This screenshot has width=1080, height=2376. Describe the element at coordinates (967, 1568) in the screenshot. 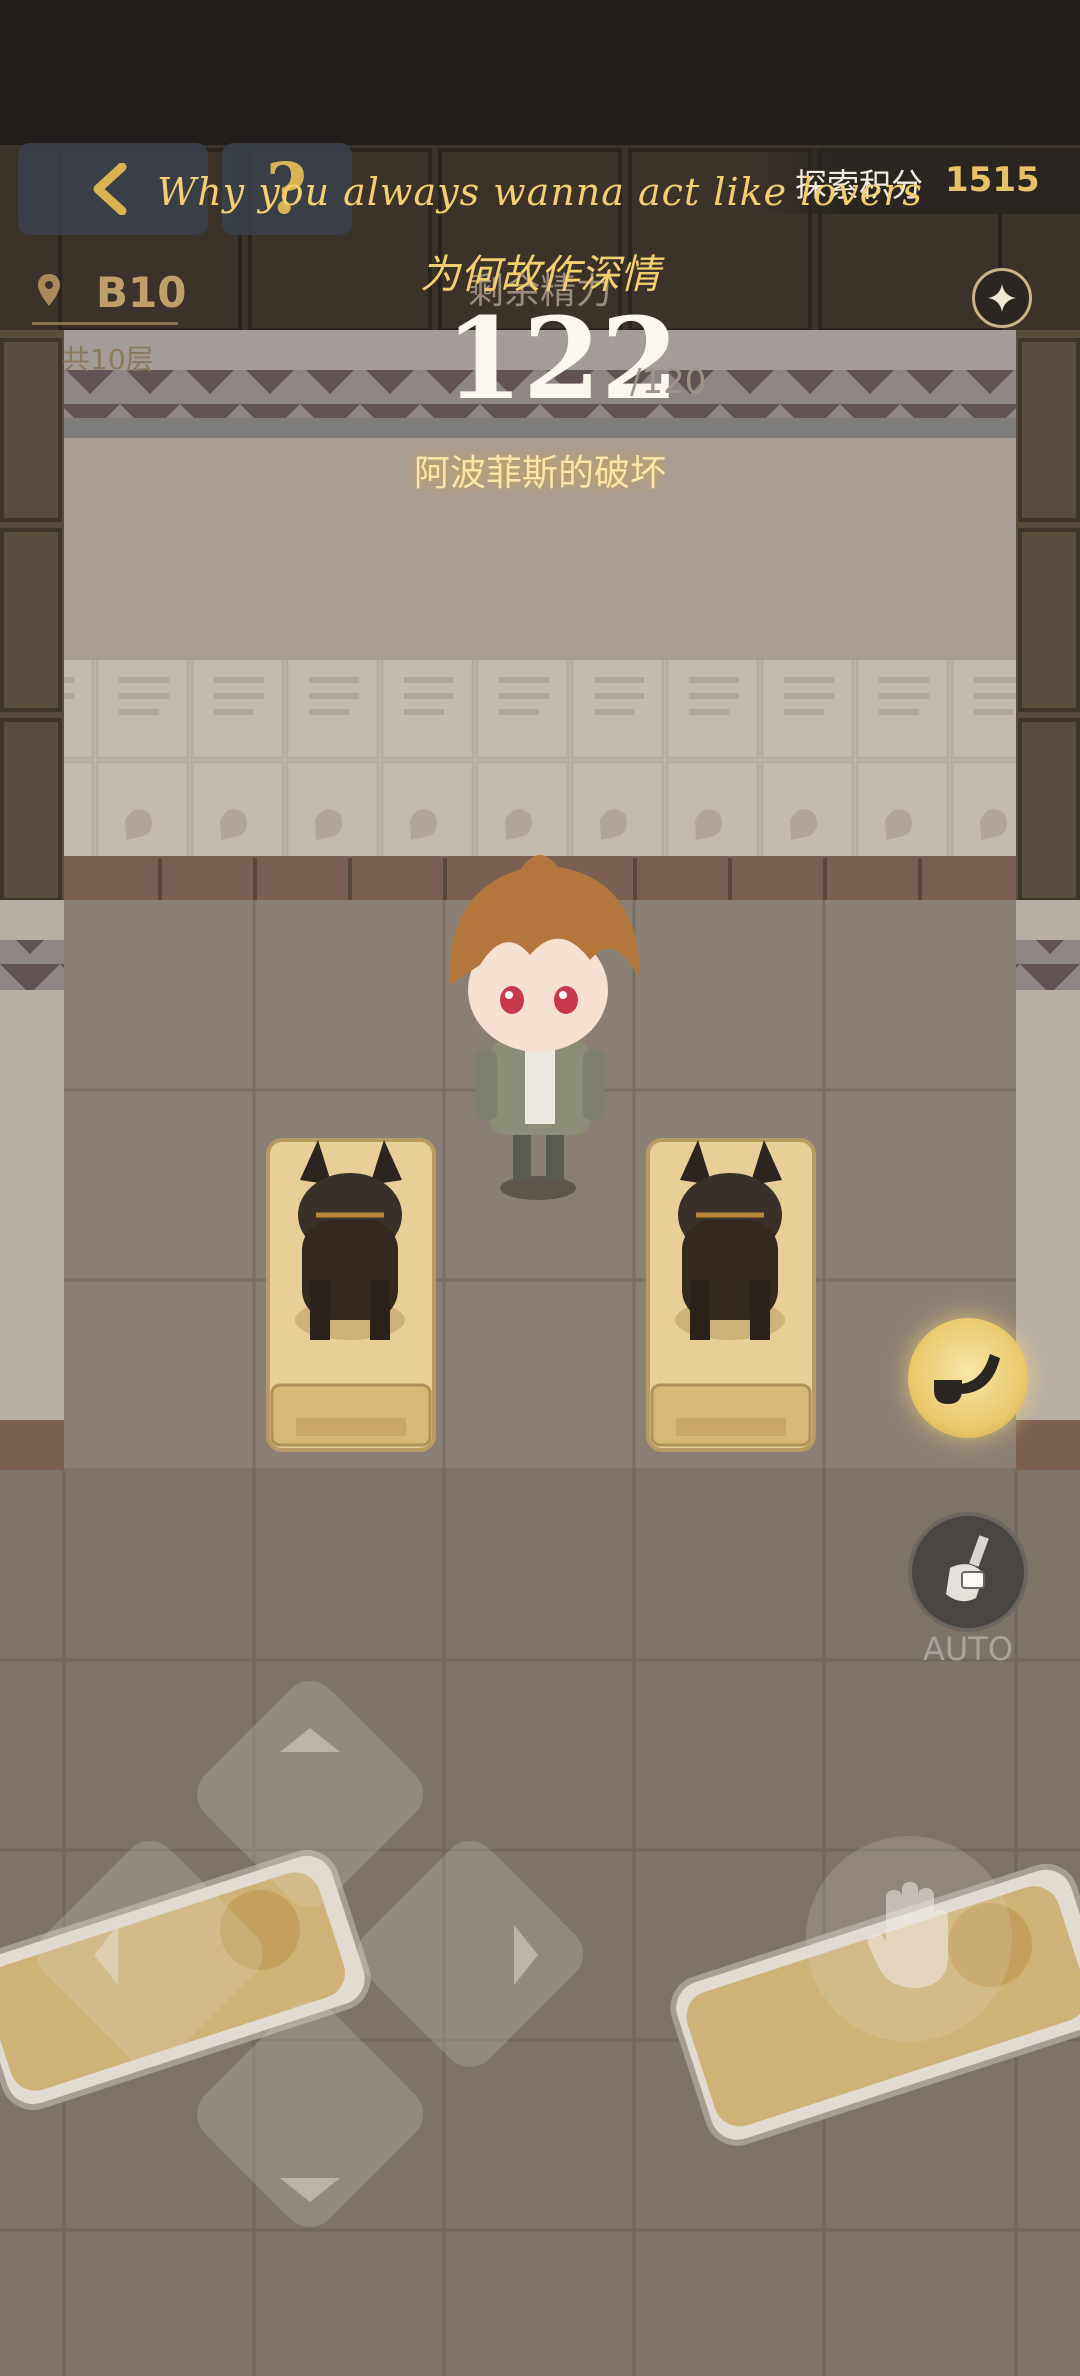

I see `shovel-icon` at that location.